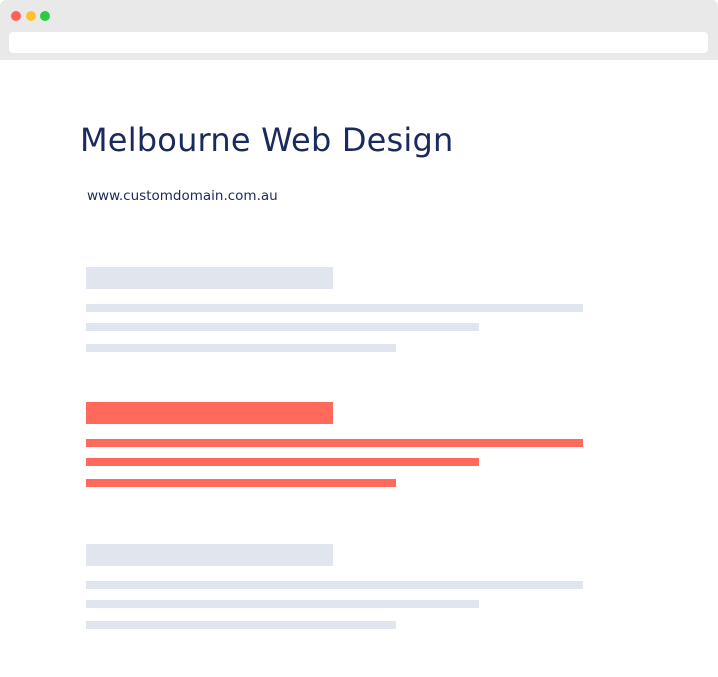 This screenshot has width=718, height=677. What do you see at coordinates (358, 42) in the screenshot?
I see `address-bar-input` at bounding box center [358, 42].